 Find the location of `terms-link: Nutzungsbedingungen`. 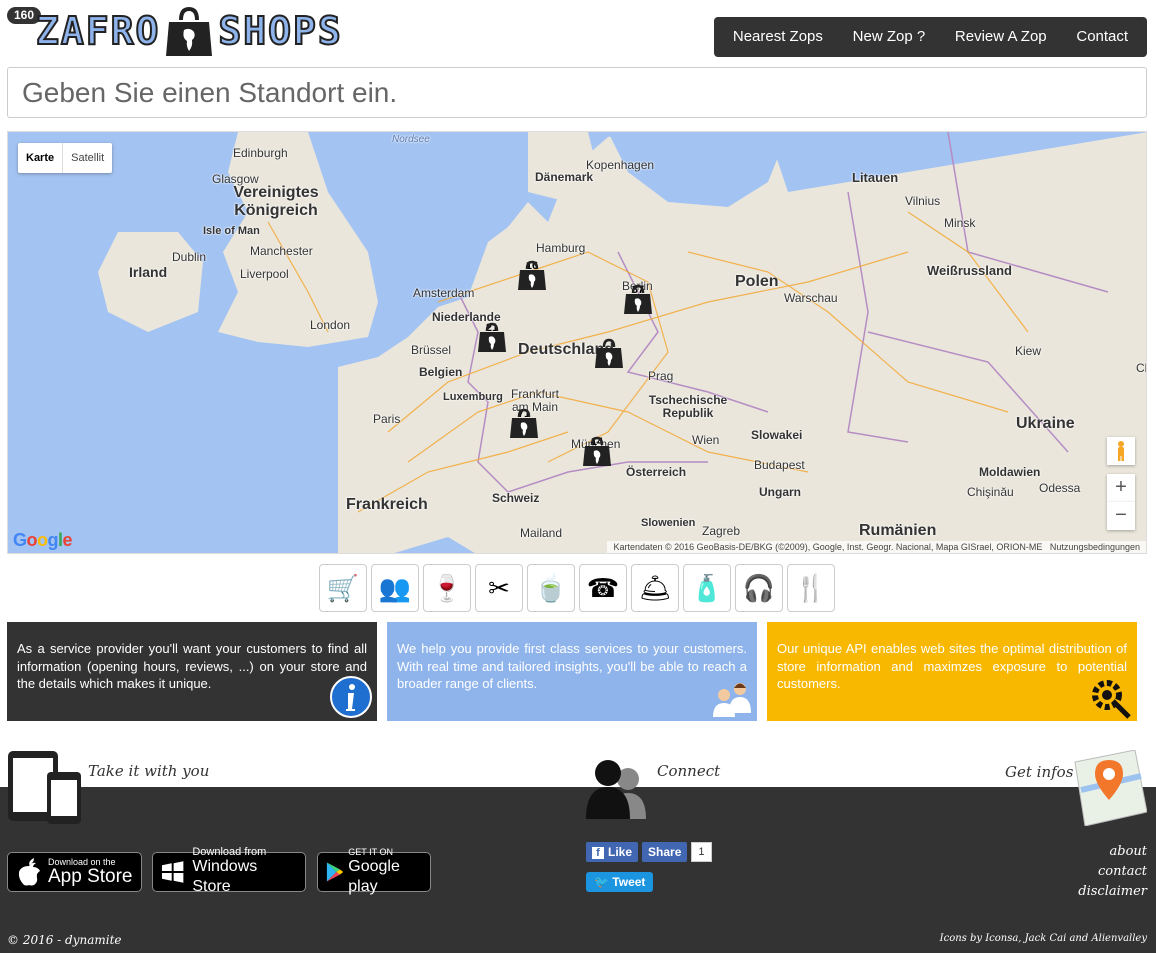

terms-link: Nutzungsbedingungen is located at coordinates (1095, 547).